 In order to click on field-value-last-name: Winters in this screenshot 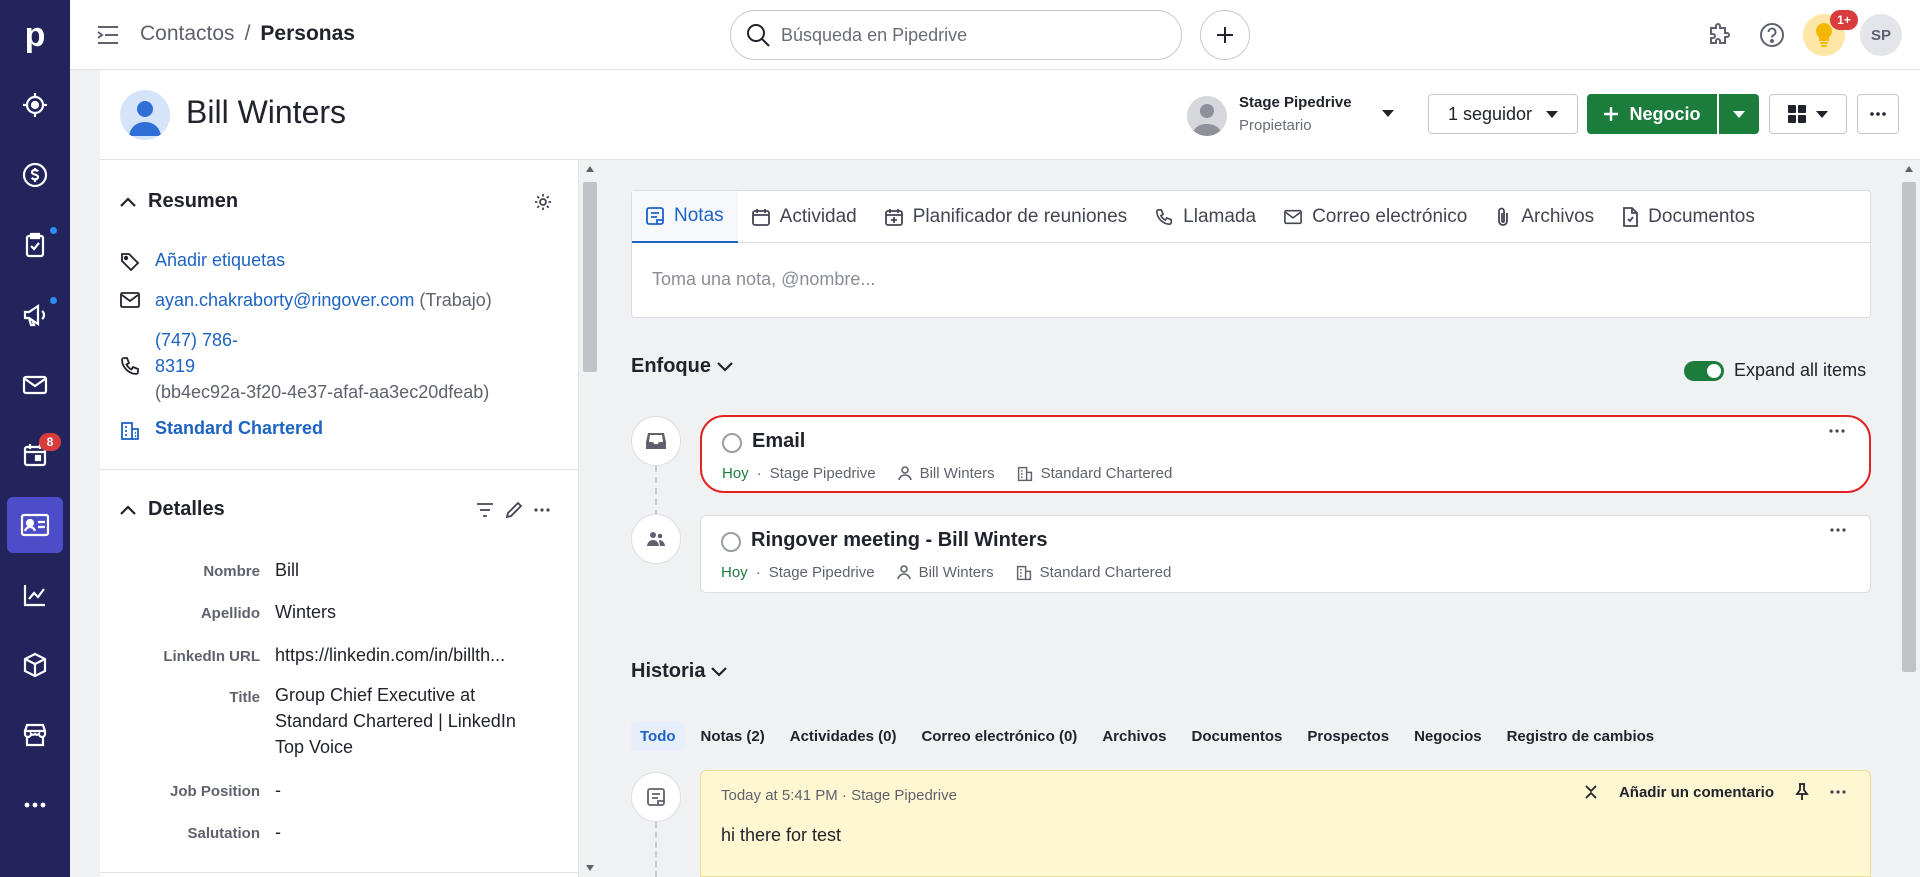, I will do `click(410, 612)`.